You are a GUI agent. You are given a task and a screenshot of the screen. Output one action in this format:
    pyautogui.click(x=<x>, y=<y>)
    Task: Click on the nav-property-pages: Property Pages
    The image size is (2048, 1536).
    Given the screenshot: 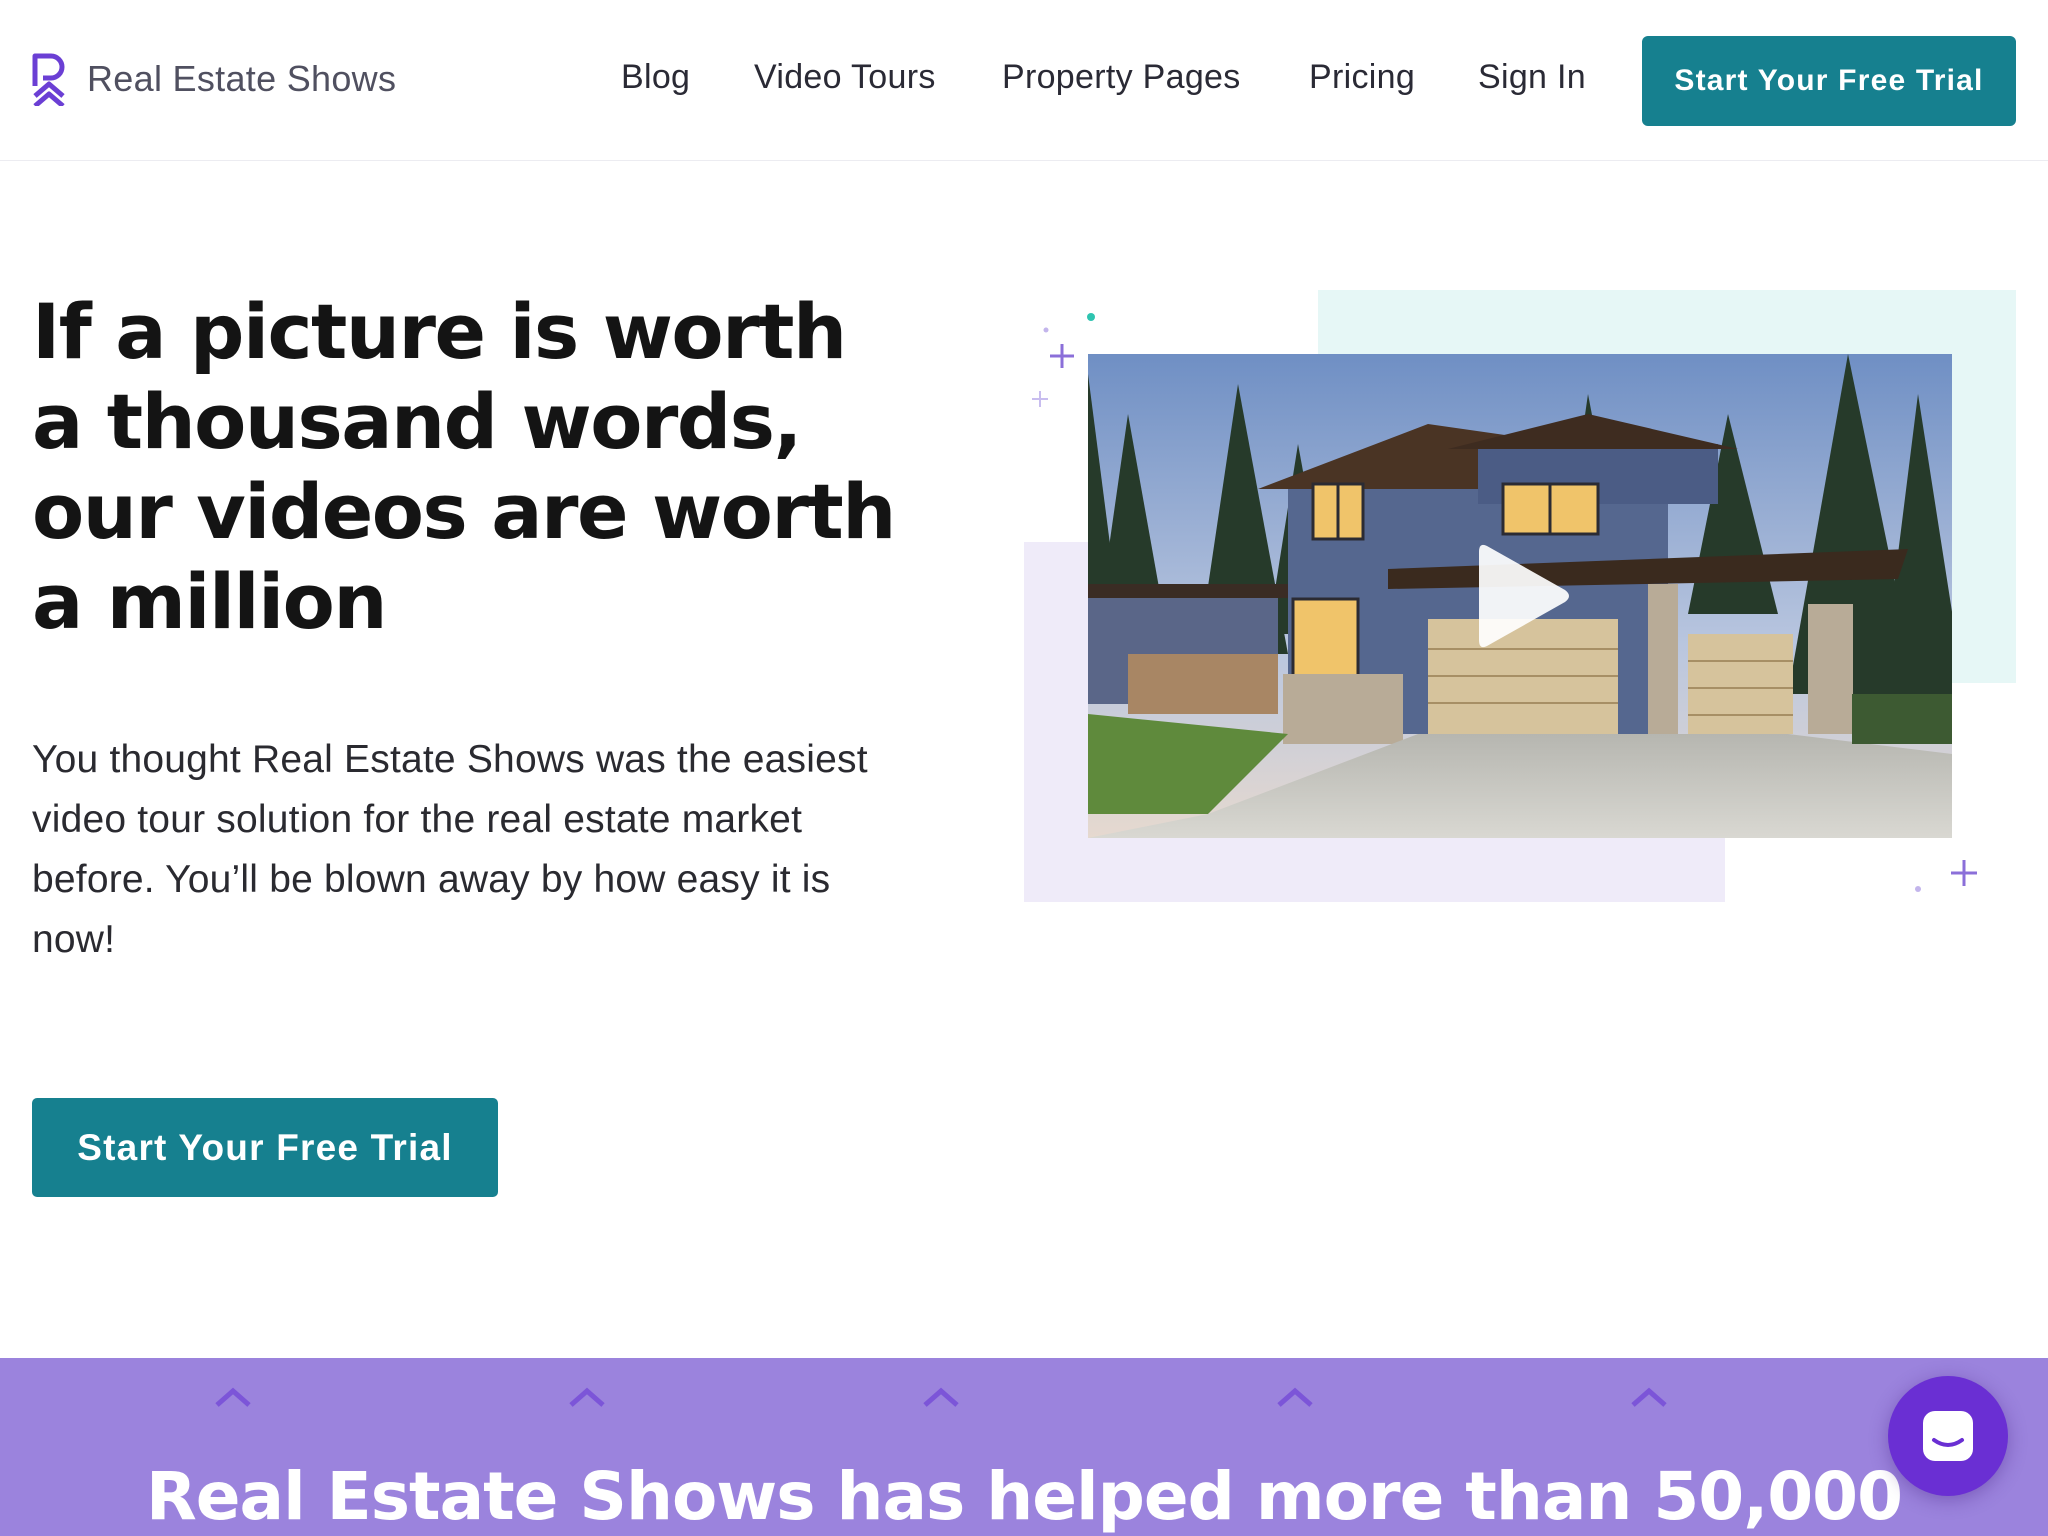 What is the action you would take?
    pyautogui.click(x=1121, y=77)
    